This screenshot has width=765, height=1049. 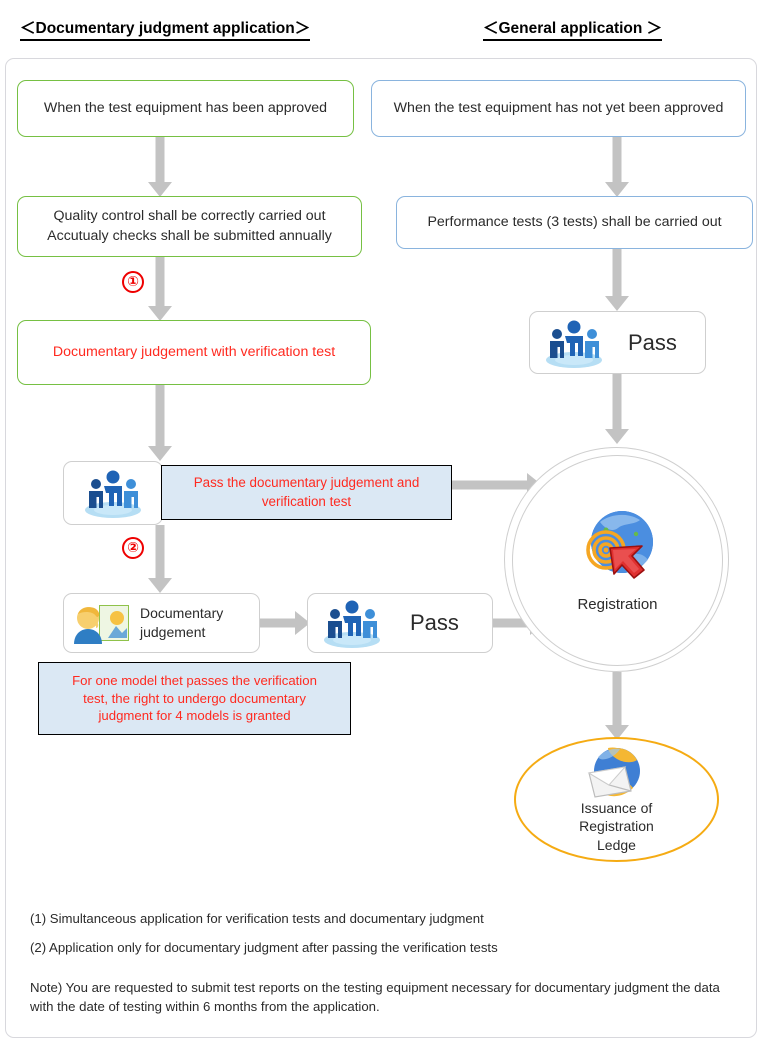 I want to click on registration-inner-circle: Registration, so click(x=617, y=560).